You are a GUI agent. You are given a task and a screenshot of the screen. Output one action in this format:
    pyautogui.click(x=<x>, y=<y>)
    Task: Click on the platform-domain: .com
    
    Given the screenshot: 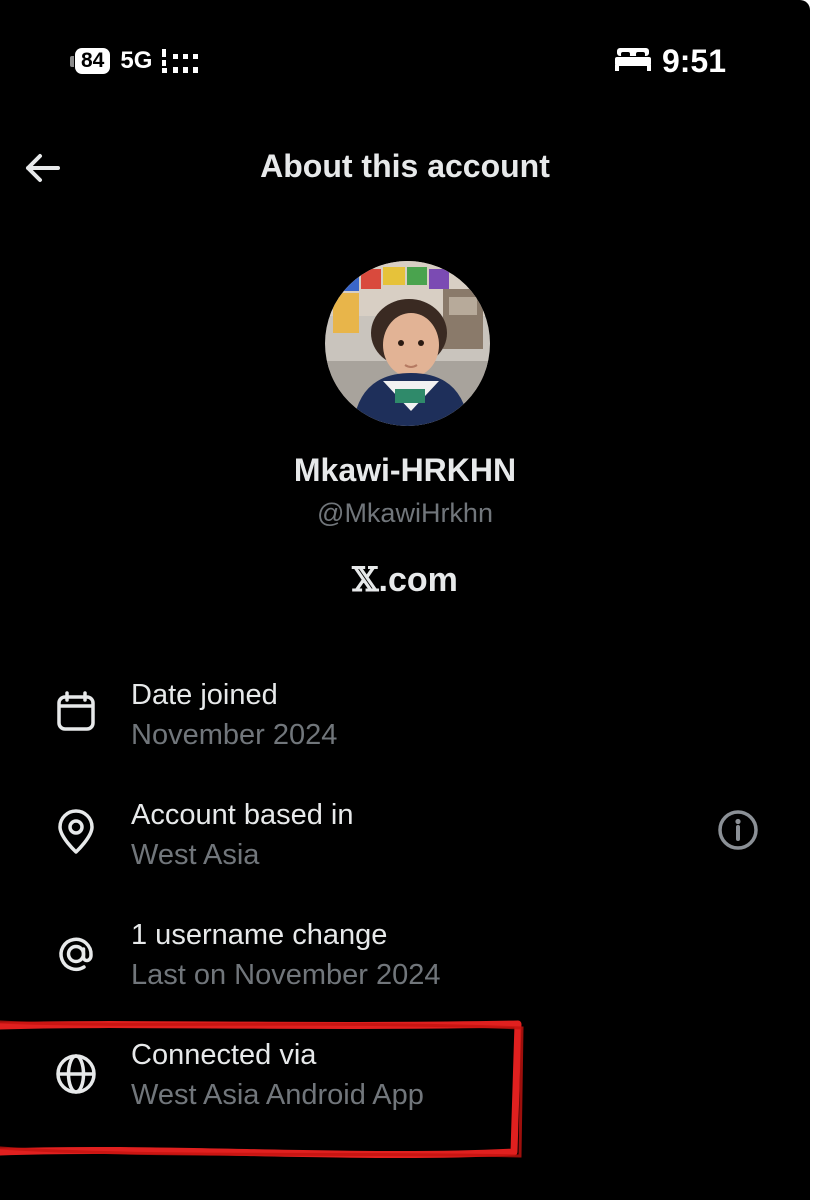 What is the action you would take?
    pyautogui.click(x=418, y=580)
    